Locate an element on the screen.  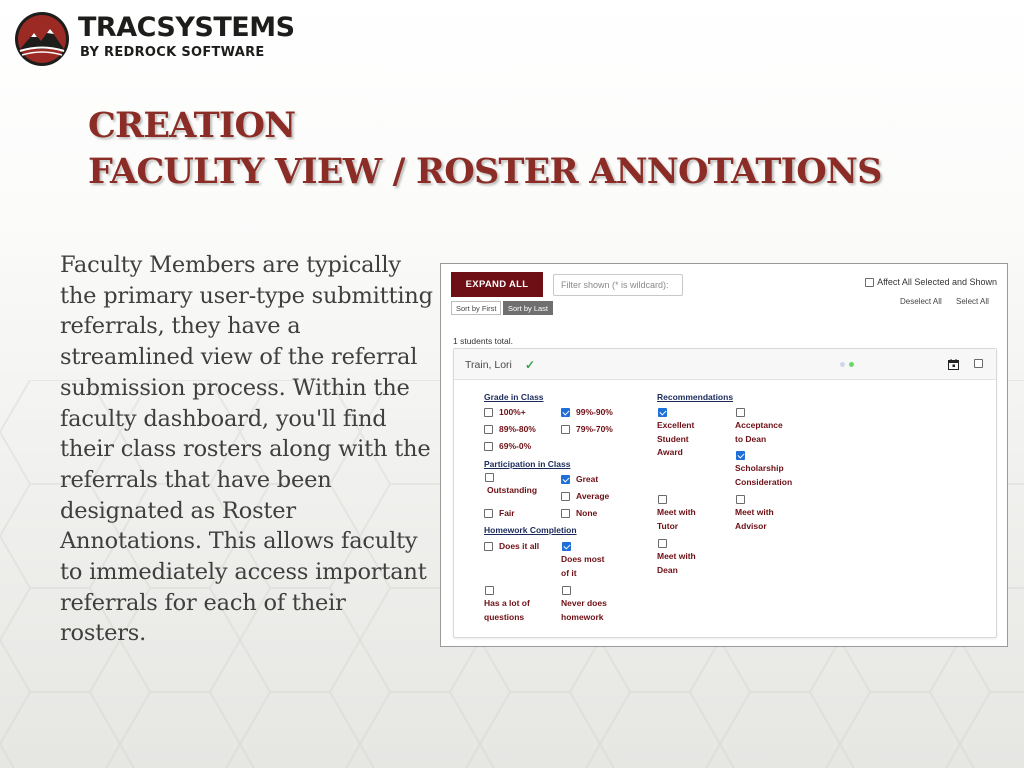
average-label: Average is located at coordinates (593, 496).